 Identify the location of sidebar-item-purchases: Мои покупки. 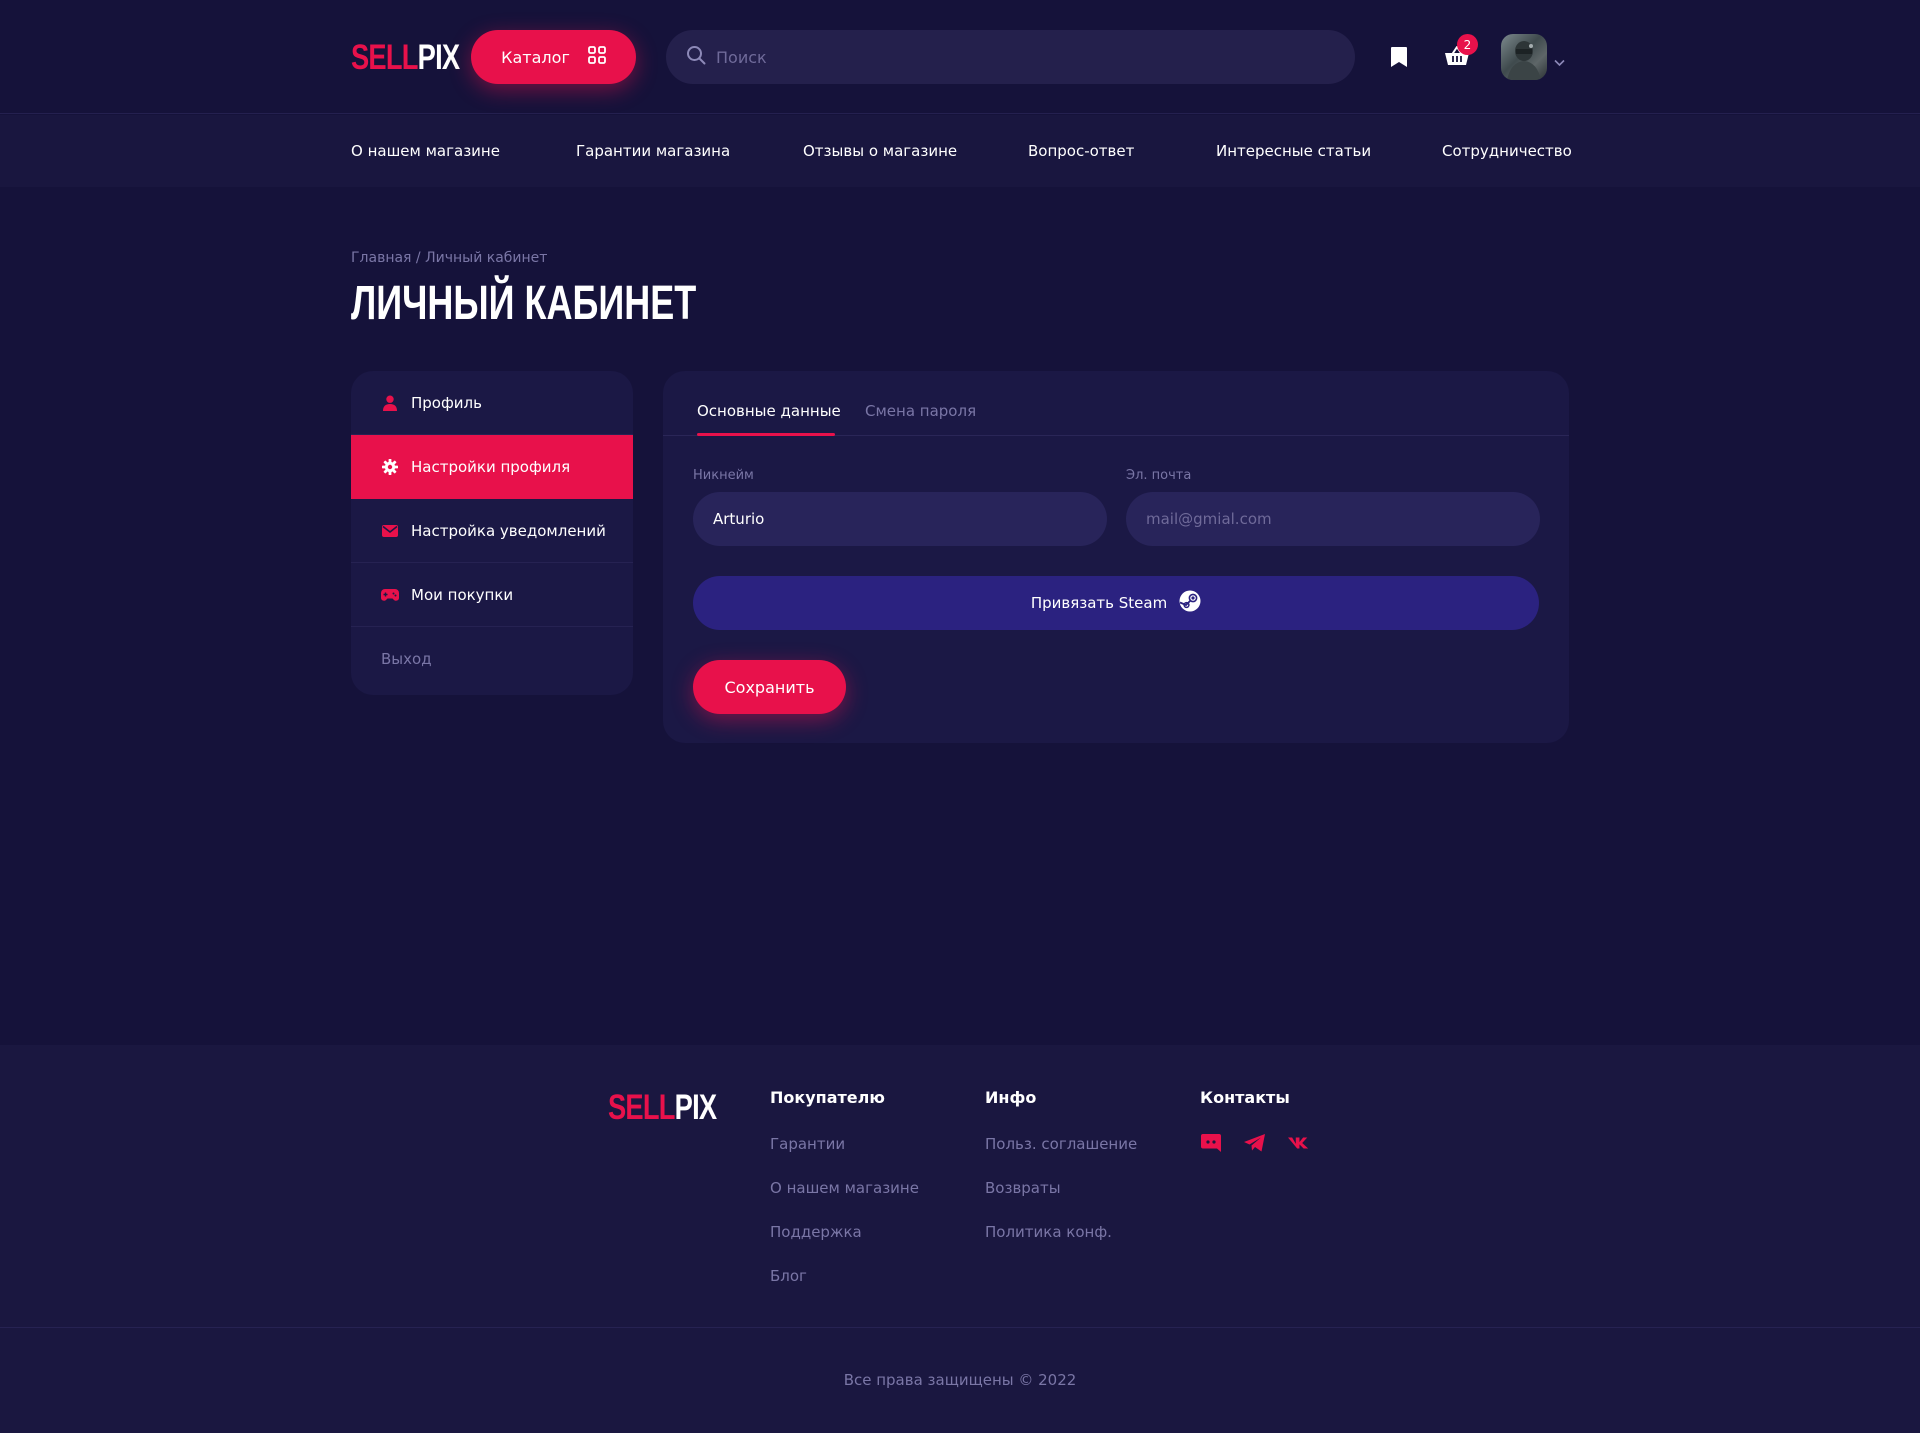
(492, 595).